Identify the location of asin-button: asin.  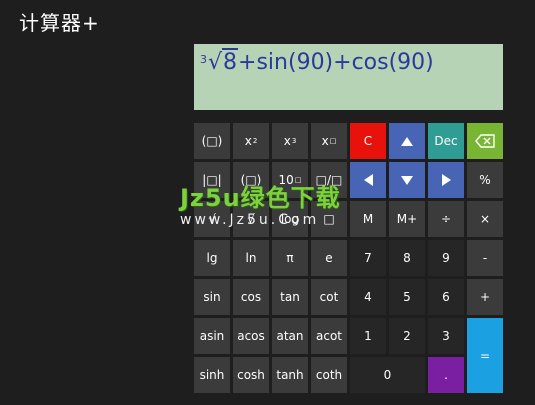
(212, 336).